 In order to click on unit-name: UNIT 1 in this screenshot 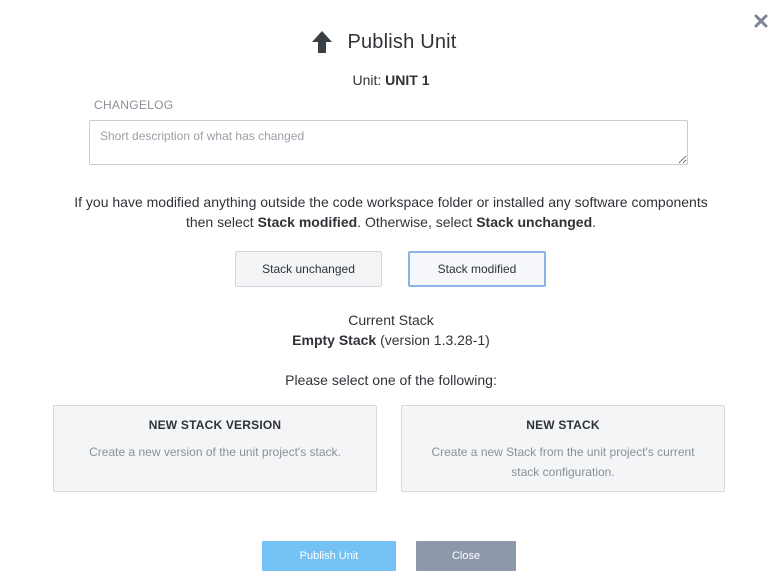, I will do `click(407, 80)`.